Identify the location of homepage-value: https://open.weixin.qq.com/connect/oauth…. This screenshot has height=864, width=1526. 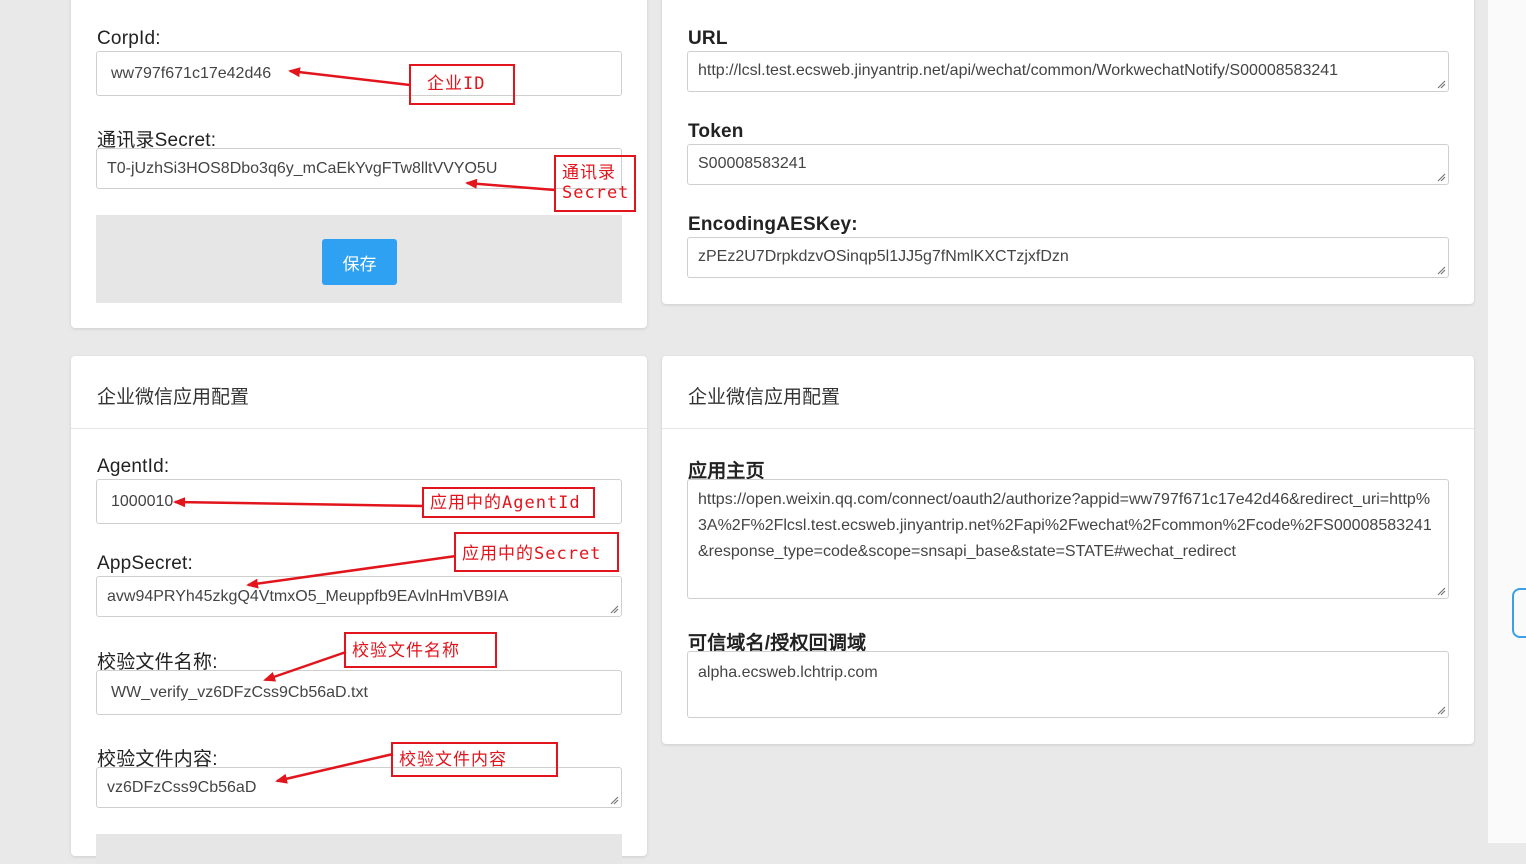
(1065, 525).